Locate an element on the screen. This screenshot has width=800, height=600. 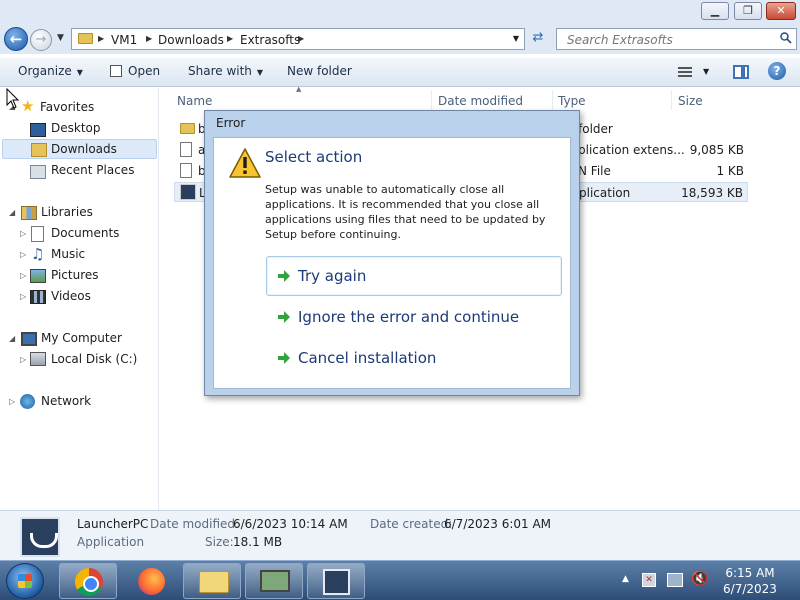
open-icon is located at coordinates (116, 71).